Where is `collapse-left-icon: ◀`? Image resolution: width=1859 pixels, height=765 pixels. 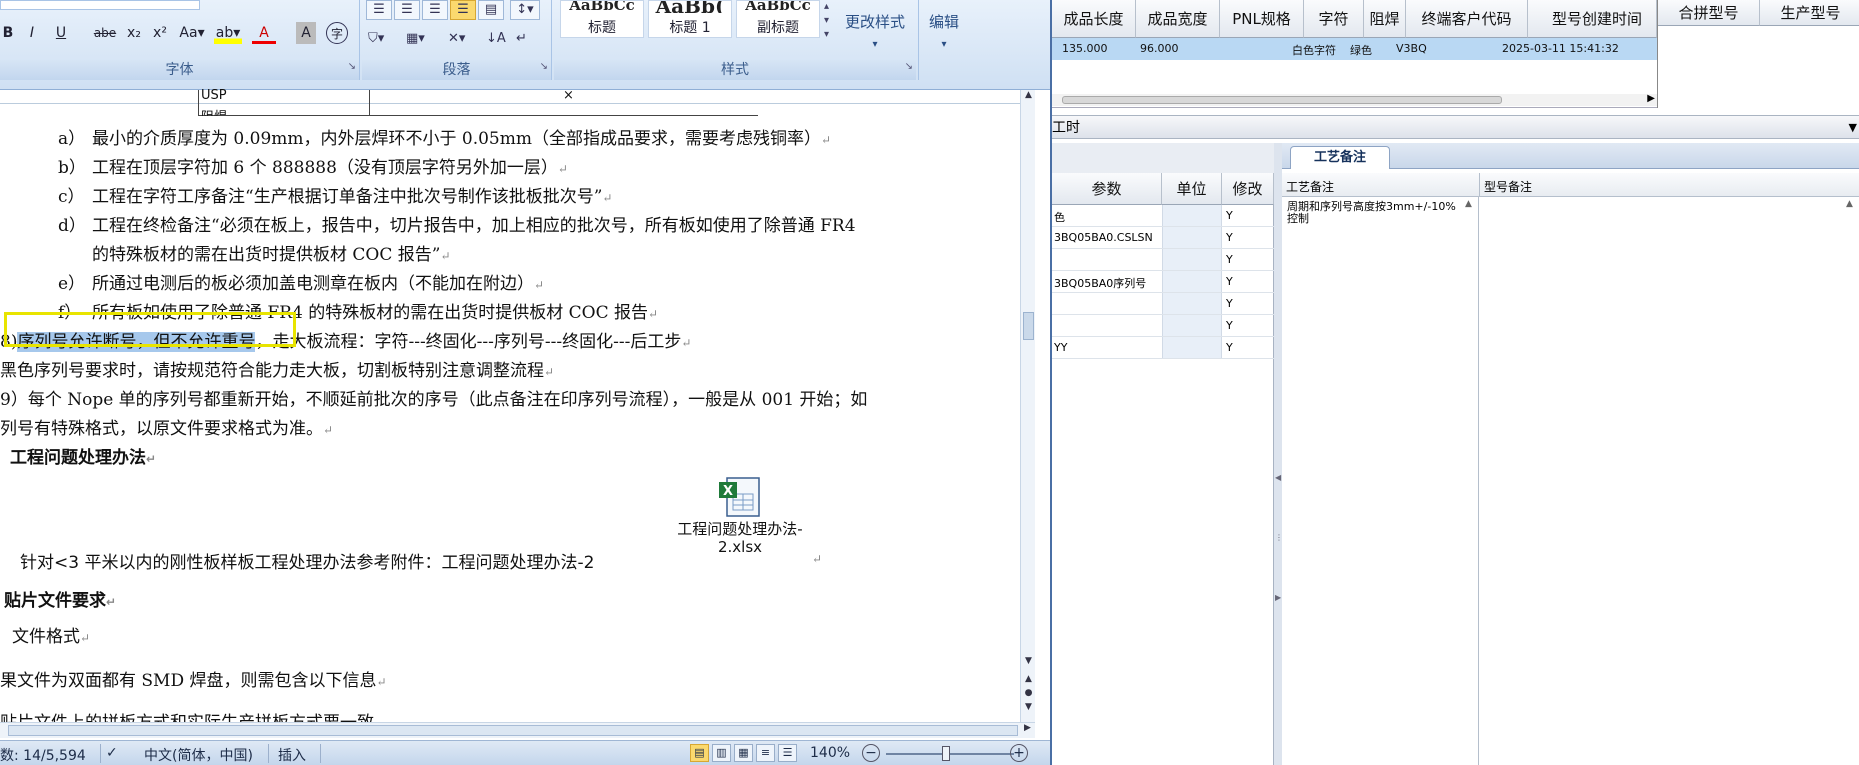 collapse-left-icon: ◀ is located at coordinates (1278, 477).